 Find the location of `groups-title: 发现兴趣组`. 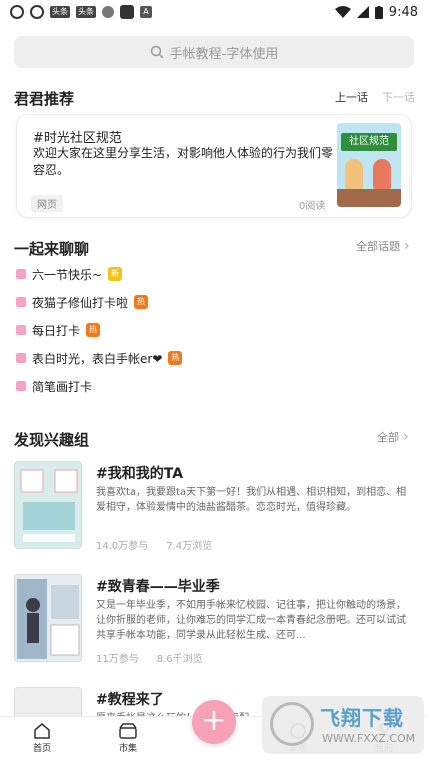

groups-title: 发现兴趣组 is located at coordinates (52, 440).